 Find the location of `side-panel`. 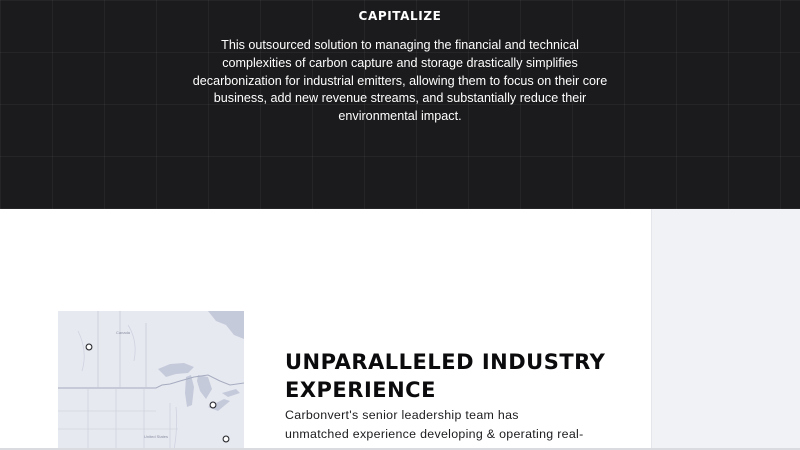

side-panel is located at coordinates (725, 329).